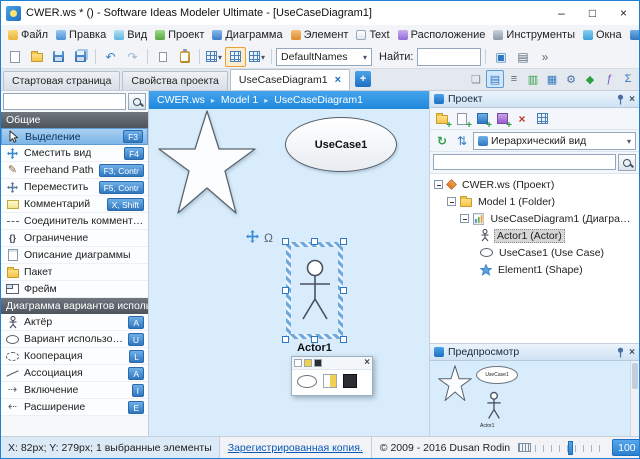 The width and height of the screenshot is (640, 459). What do you see at coordinates (74, 120) in the screenshot?
I see `toolbox-group-header: Общие` at bounding box center [74, 120].